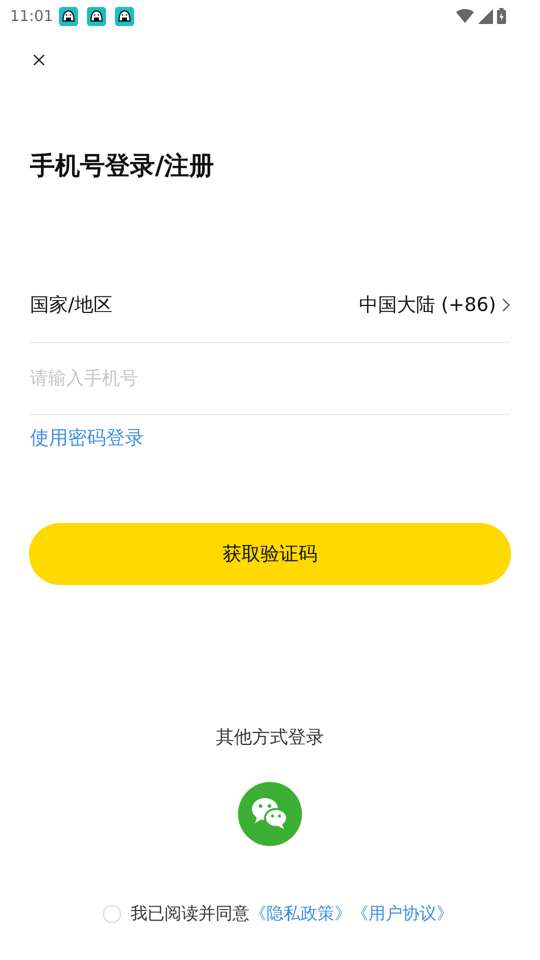 The width and height of the screenshot is (540, 960). Describe the element at coordinates (270, 554) in the screenshot. I see `get-code-button: 获取验证码` at that location.